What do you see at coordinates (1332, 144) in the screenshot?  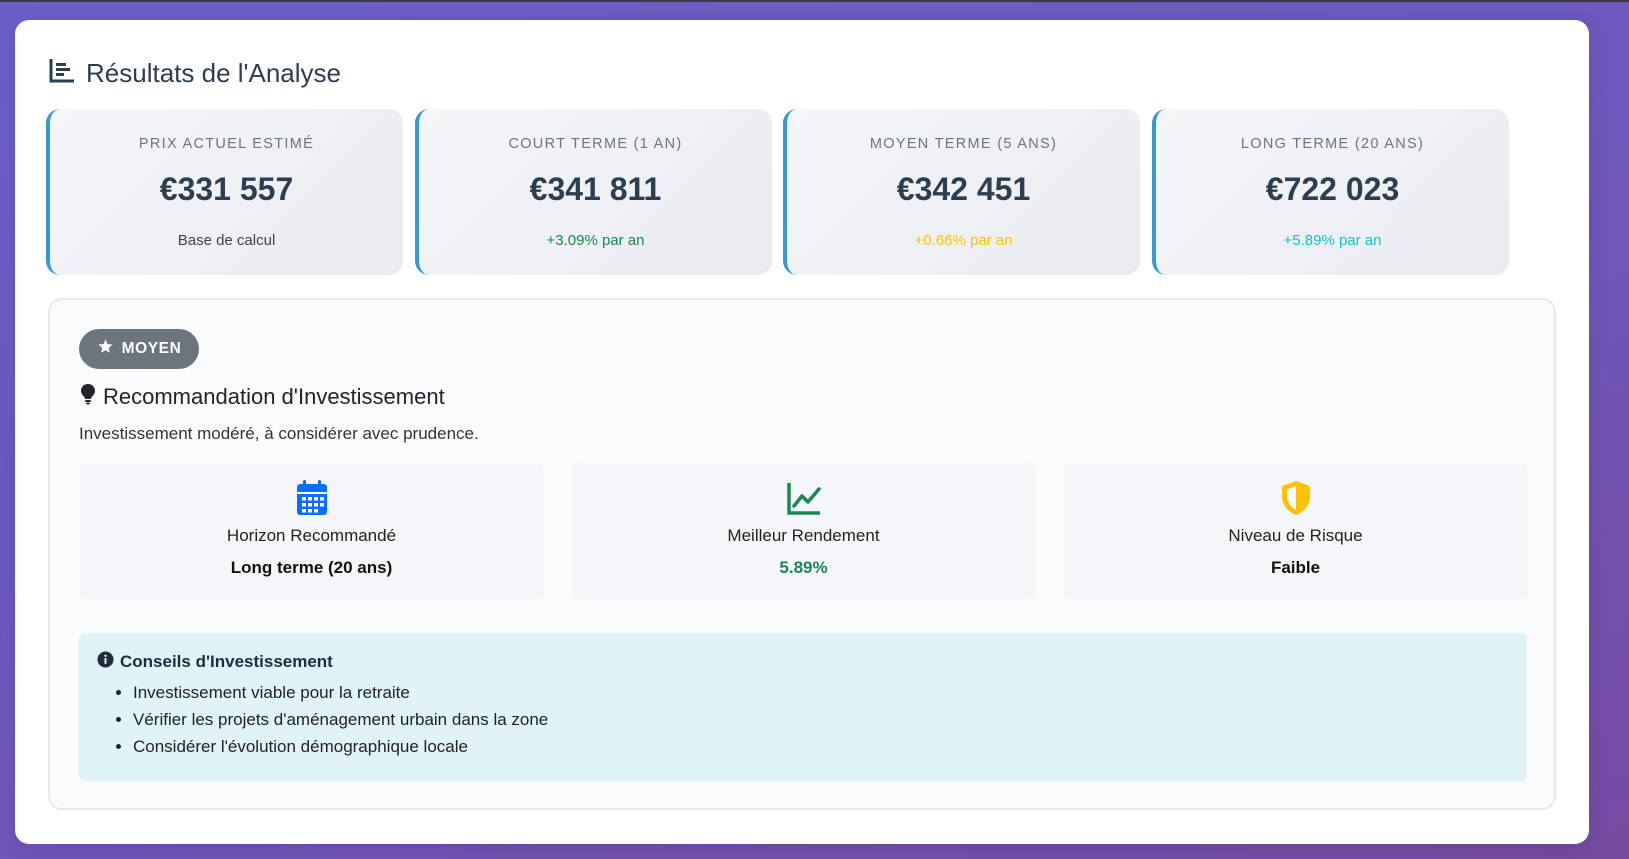 I see `metric-label: Long terme (20 ans)` at bounding box center [1332, 144].